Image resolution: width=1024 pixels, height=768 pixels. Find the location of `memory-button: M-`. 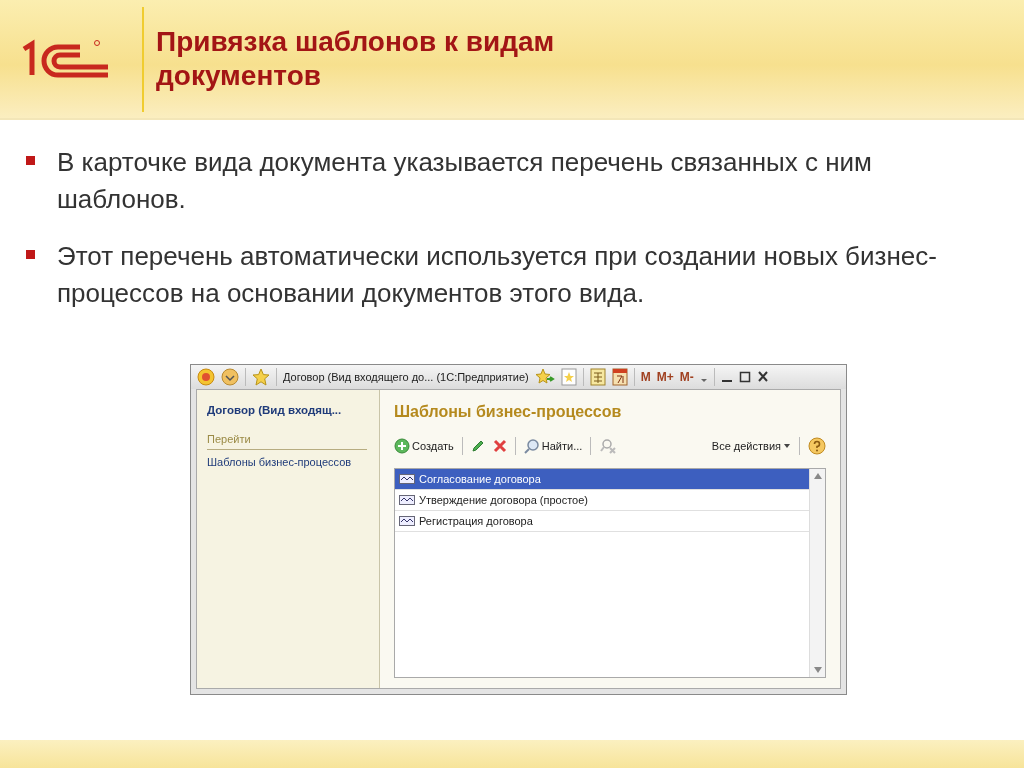

memory-button: M- is located at coordinates (686, 377).